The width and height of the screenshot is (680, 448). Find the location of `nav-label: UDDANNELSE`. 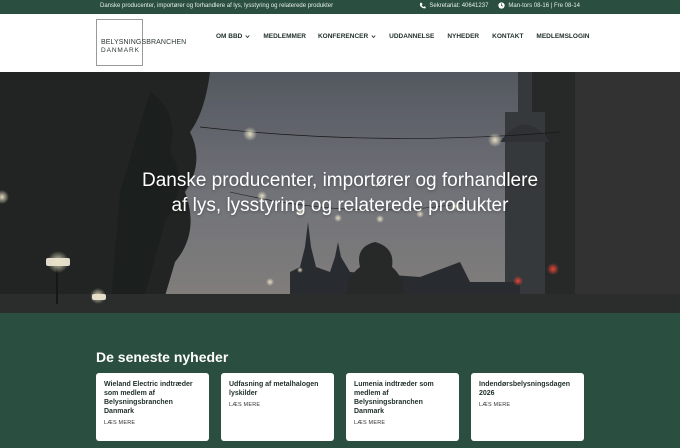

nav-label: UDDANNELSE is located at coordinates (412, 36).